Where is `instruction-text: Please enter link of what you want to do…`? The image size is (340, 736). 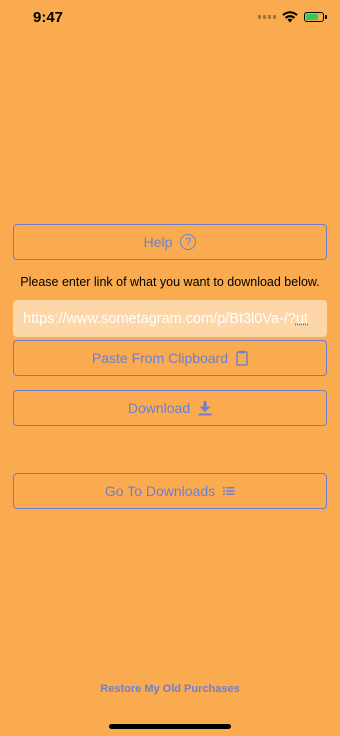
instruction-text: Please enter link of what you want to do… is located at coordinates (170, 282).